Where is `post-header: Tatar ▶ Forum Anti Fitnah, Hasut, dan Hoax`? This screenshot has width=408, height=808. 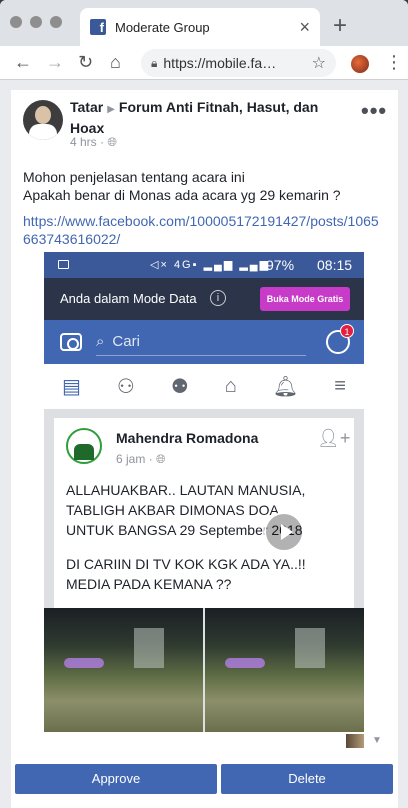 post-header: Tatar ▶ Forum Anti Fitnah, Hasut, dan Hoax is located at coordinates (210, 117).